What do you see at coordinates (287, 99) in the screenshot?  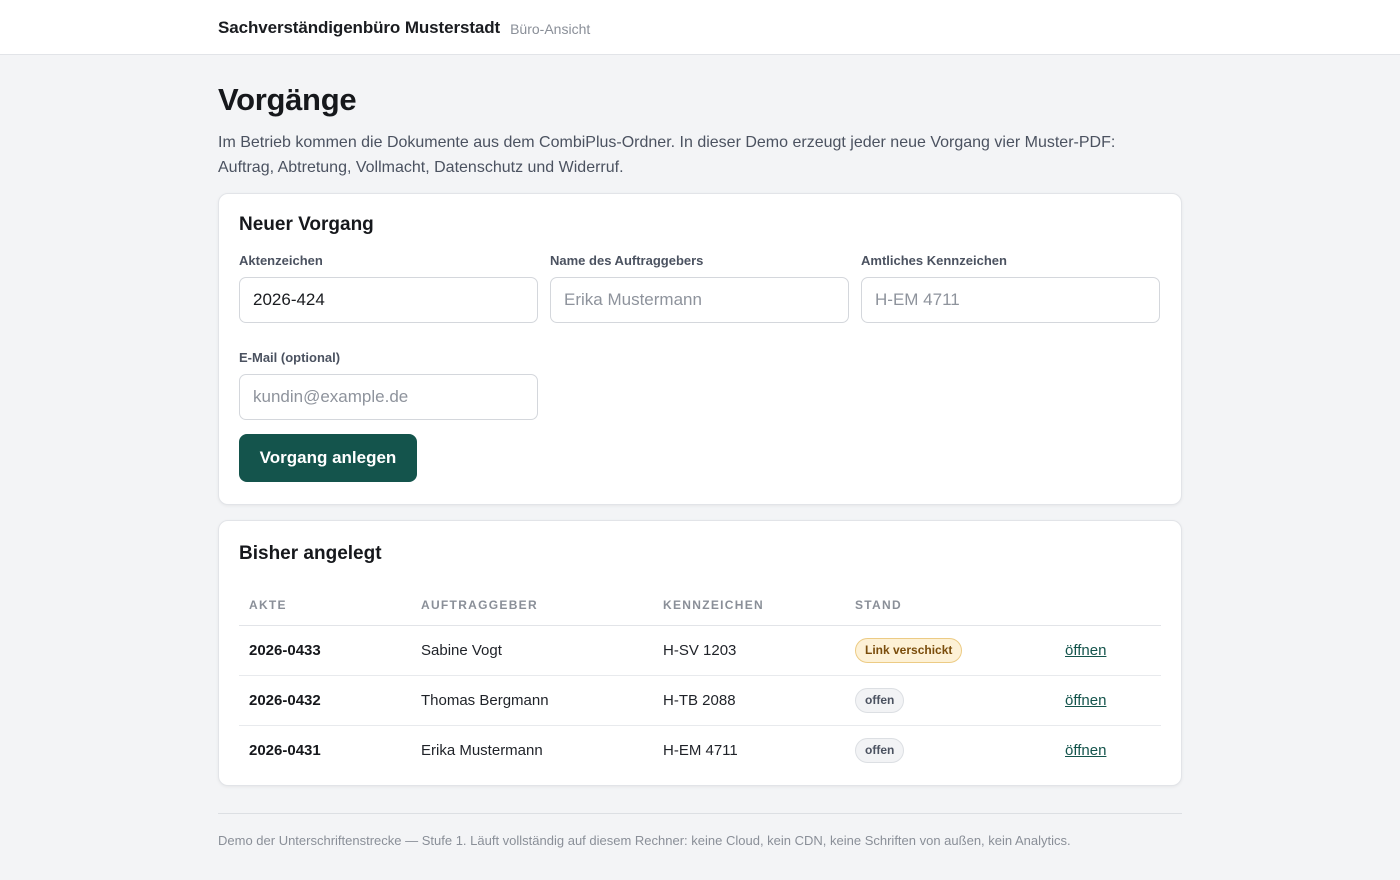 I see `page-title: Vorgänge` at bounding box center [287, 99].